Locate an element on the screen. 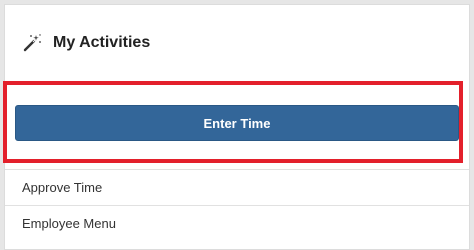 The image size is (474, 250). panel-title: My Activities is located at coordinates (102, 42).